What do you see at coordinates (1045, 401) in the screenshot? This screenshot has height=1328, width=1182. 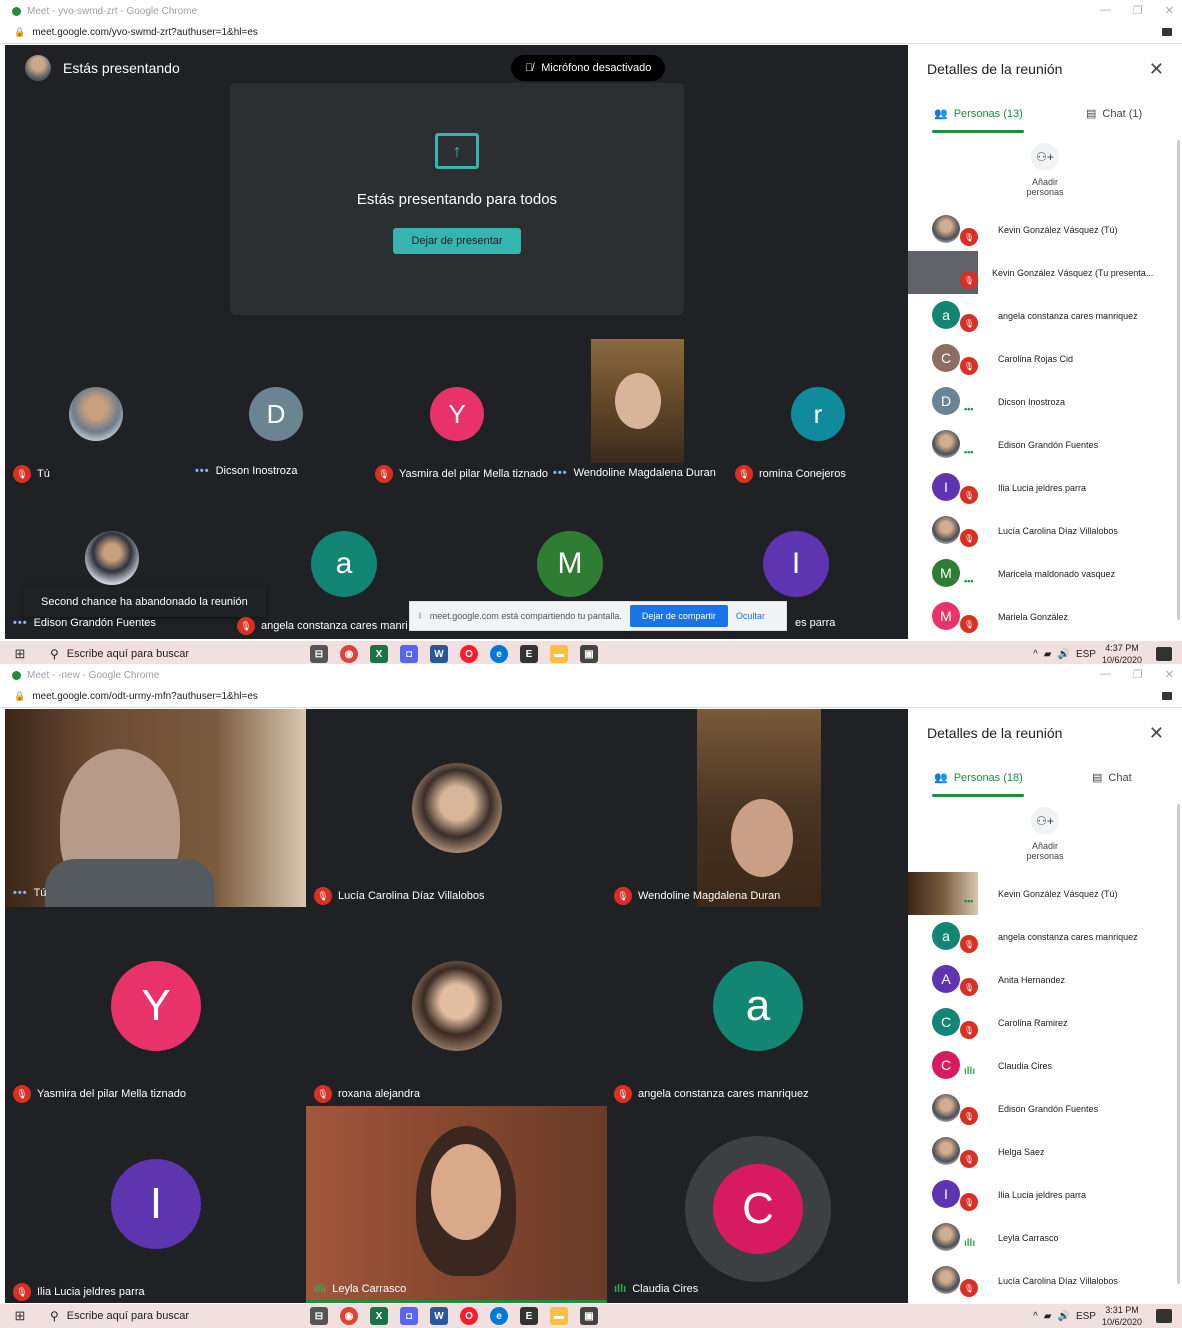 I see `participant-row: D ••• Dicson Inostroza` at bounding box center [1045, 401].